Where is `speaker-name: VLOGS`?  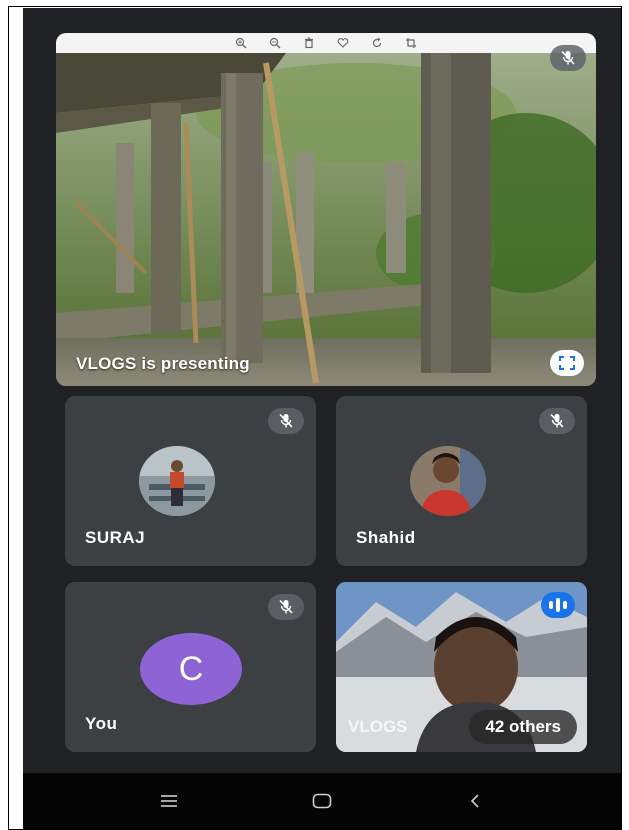 speaker-name: VLOGS is located at coordinates (378, 726).